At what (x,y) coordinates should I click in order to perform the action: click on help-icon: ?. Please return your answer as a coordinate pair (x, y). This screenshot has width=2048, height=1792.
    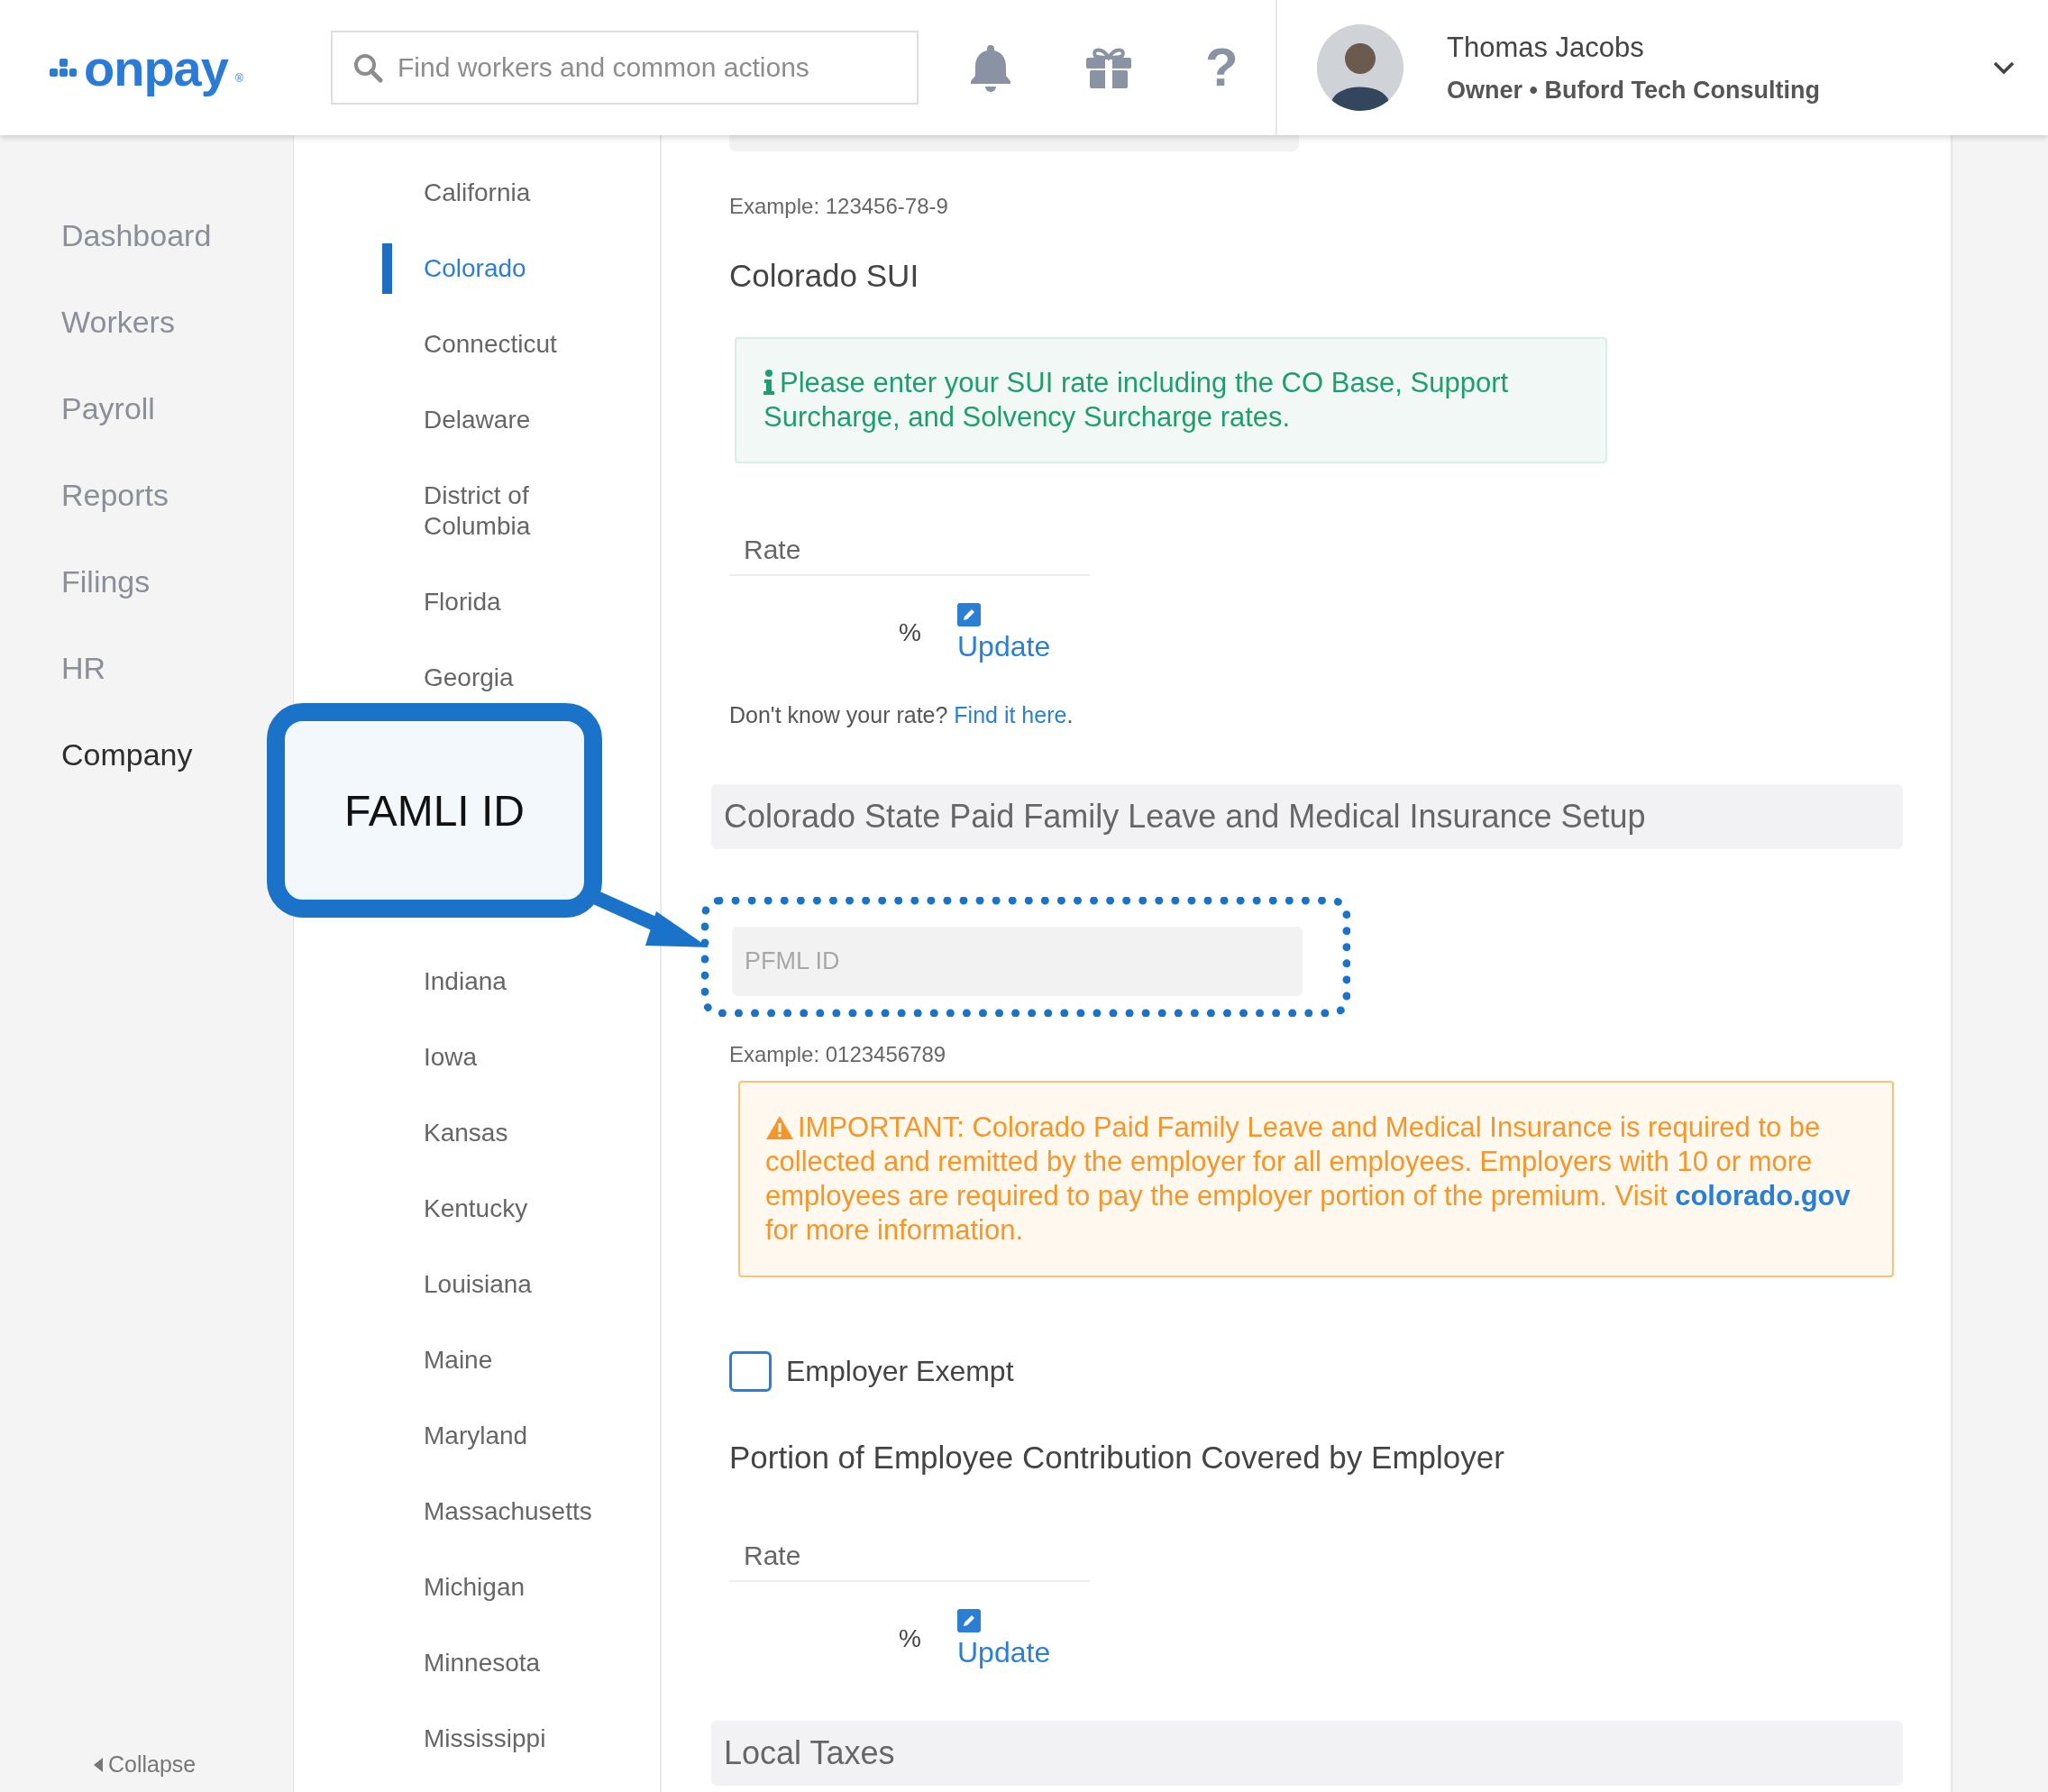
    Looking at the image, I should click on (1222, 68).